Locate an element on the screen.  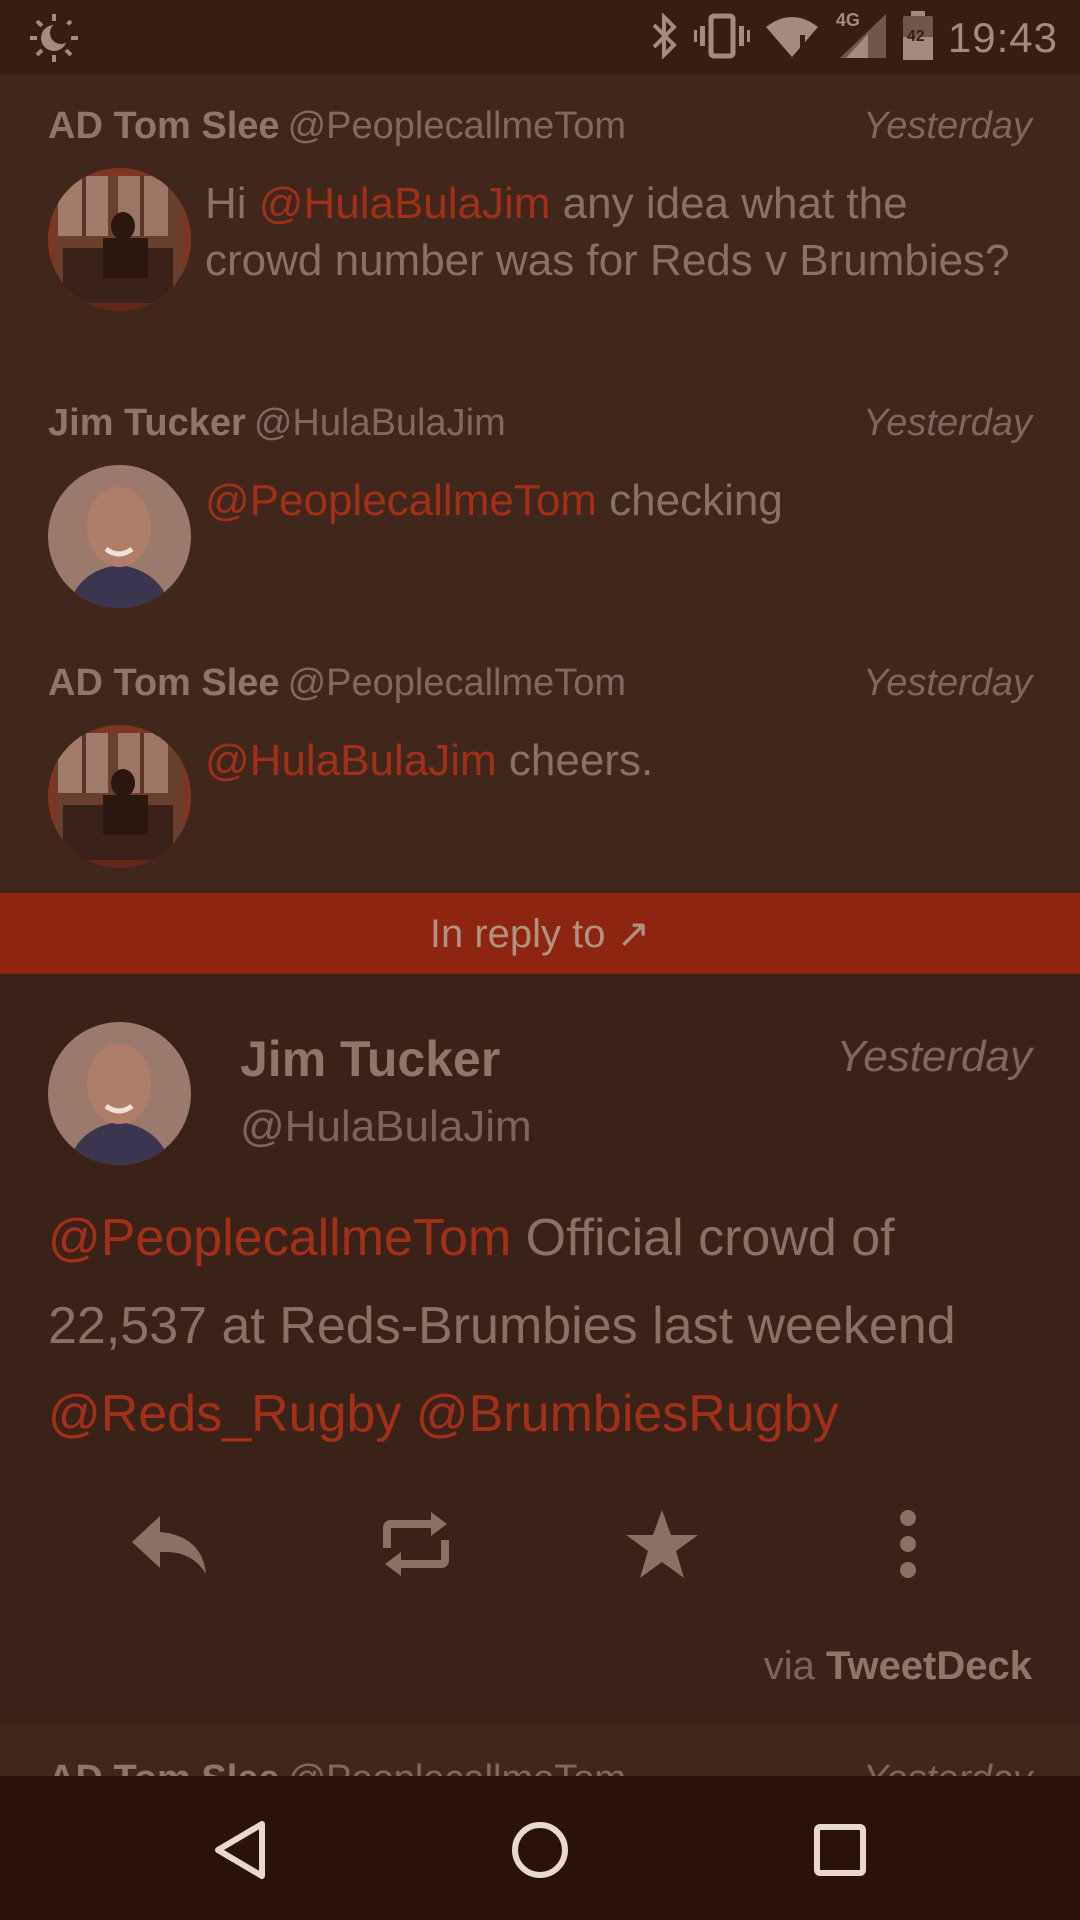
battery-icon: 42 is located at coordinates (918, 38).